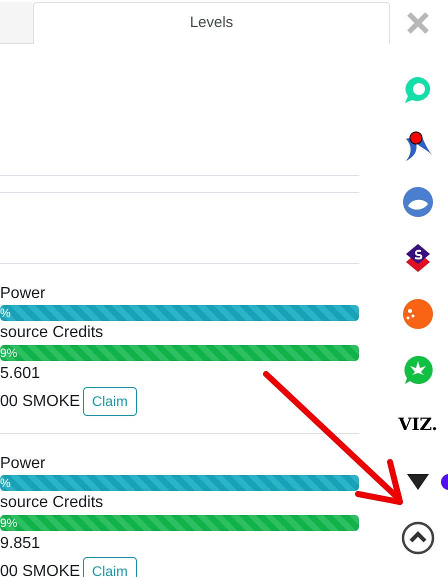 The height and width of the screenshot is (577, 448). Describe the element at coordinates (418, 426) in the screenshot. I see `sidebar-label: VIZ.` at that location.